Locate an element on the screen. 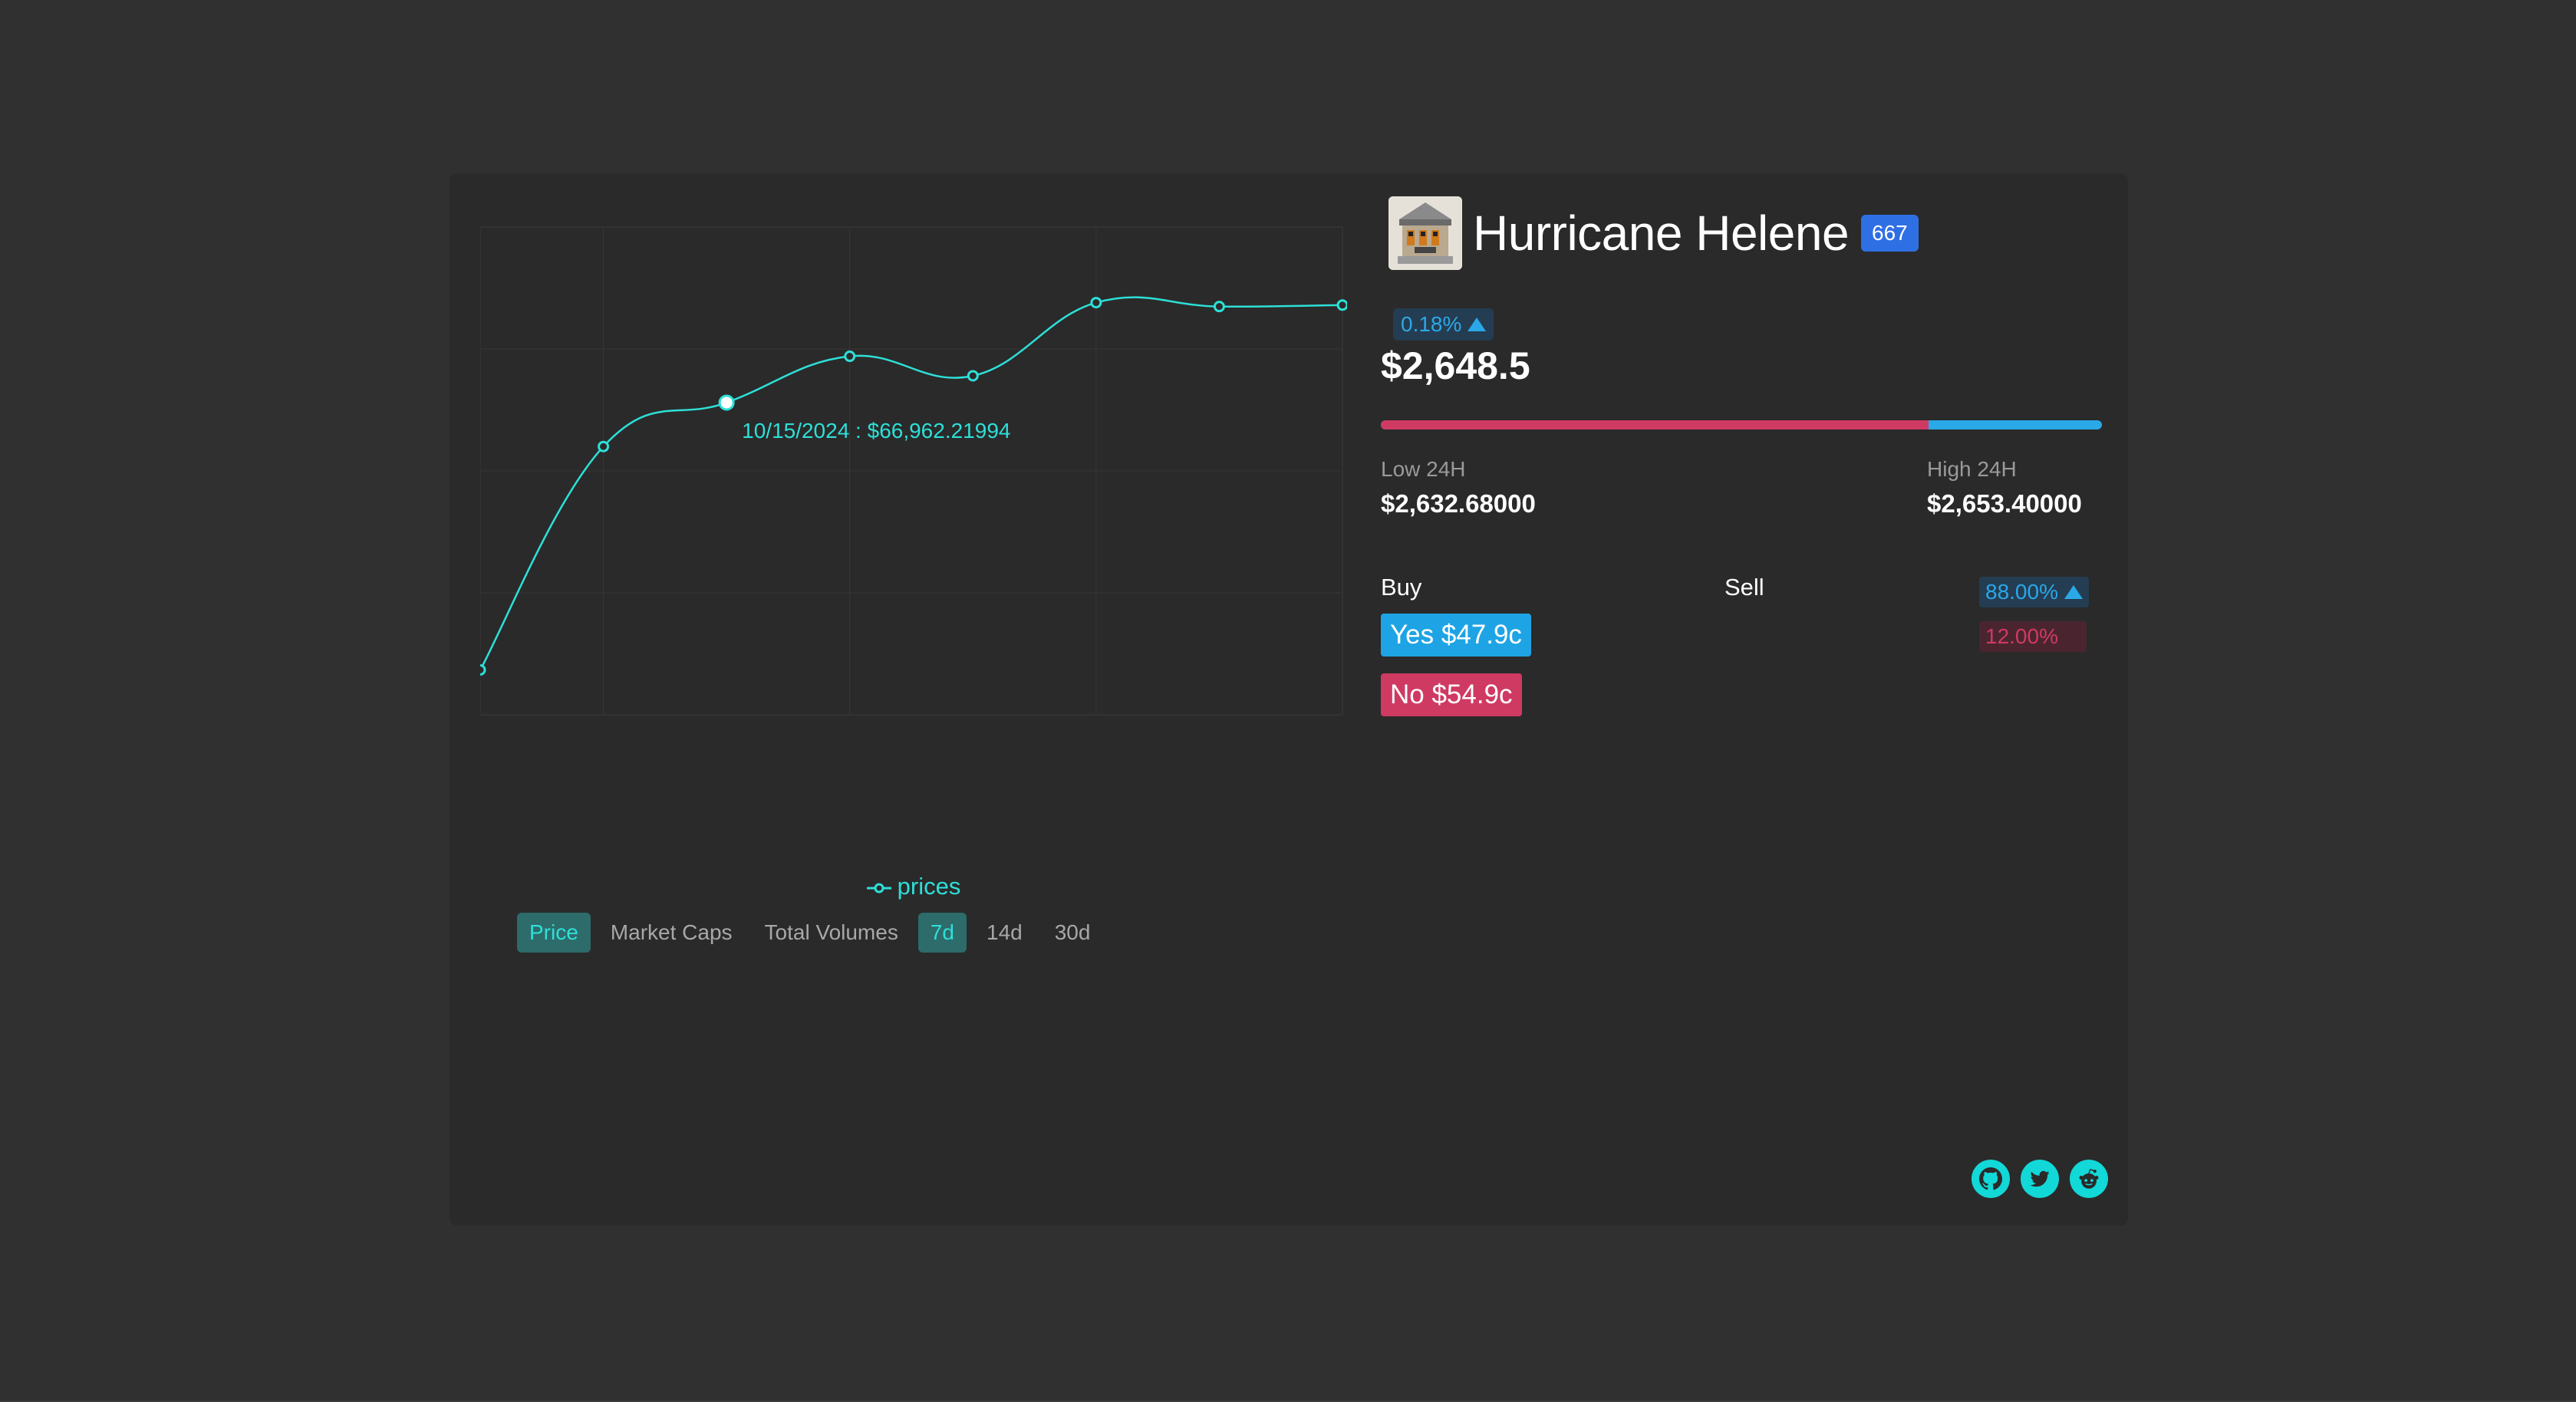 This screenshot has width=2576, height=1402. no-percentage: 12.00% is located at coordinates (2033, 636).